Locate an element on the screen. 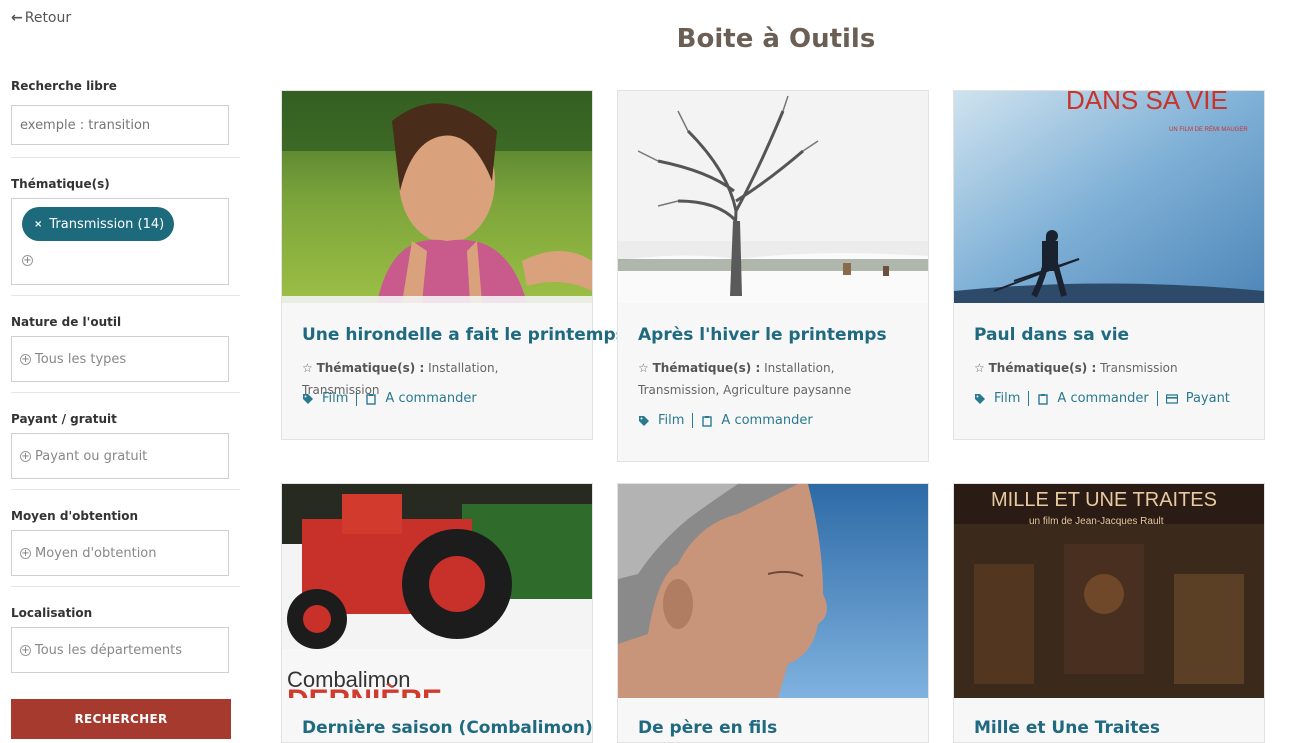 The height and width of the screenshot is (743, 1305). search-input is located at coordinates (120, 125).